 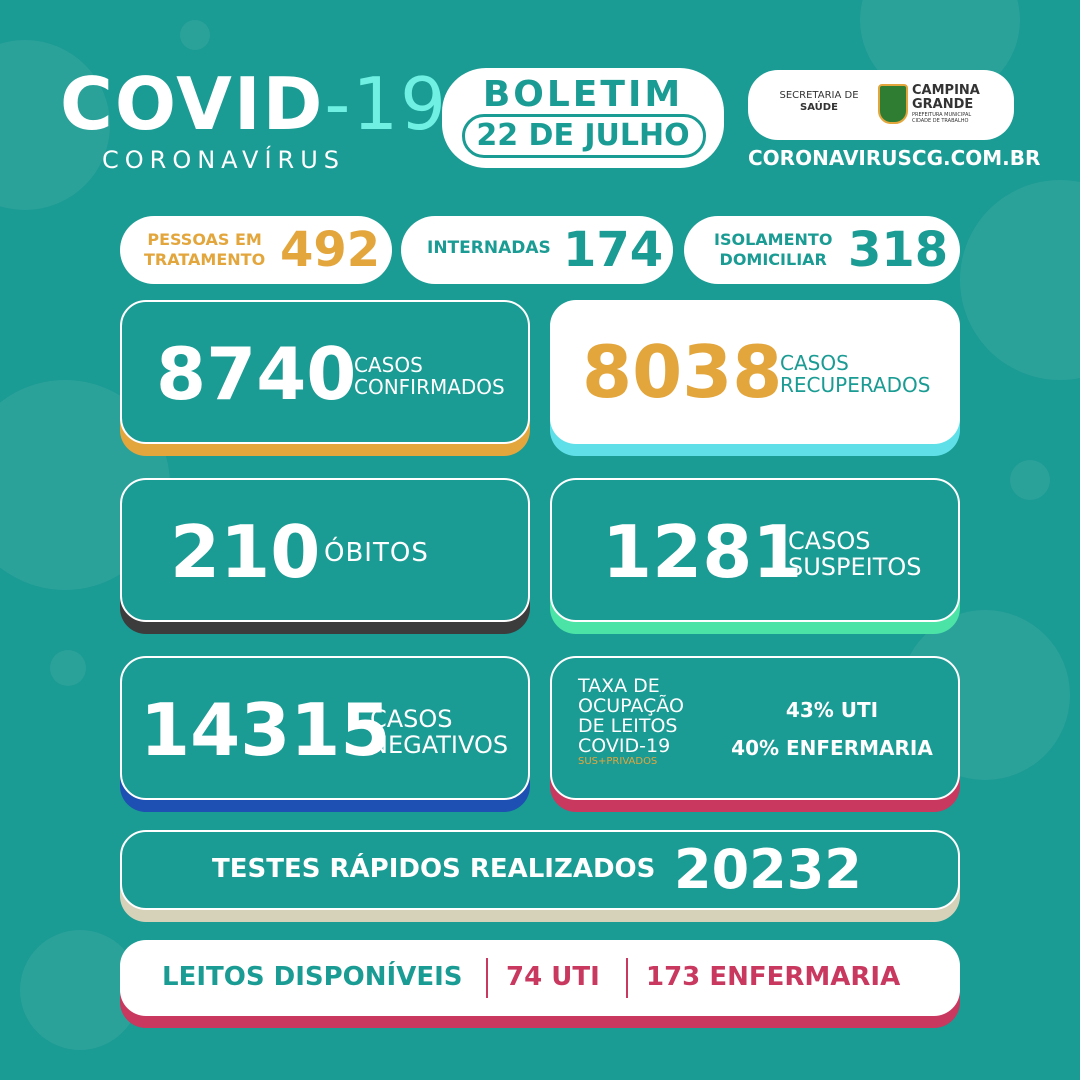 I want to click on logo-subtitle: CORONAVÍRUS, so click(x=224, y=160).